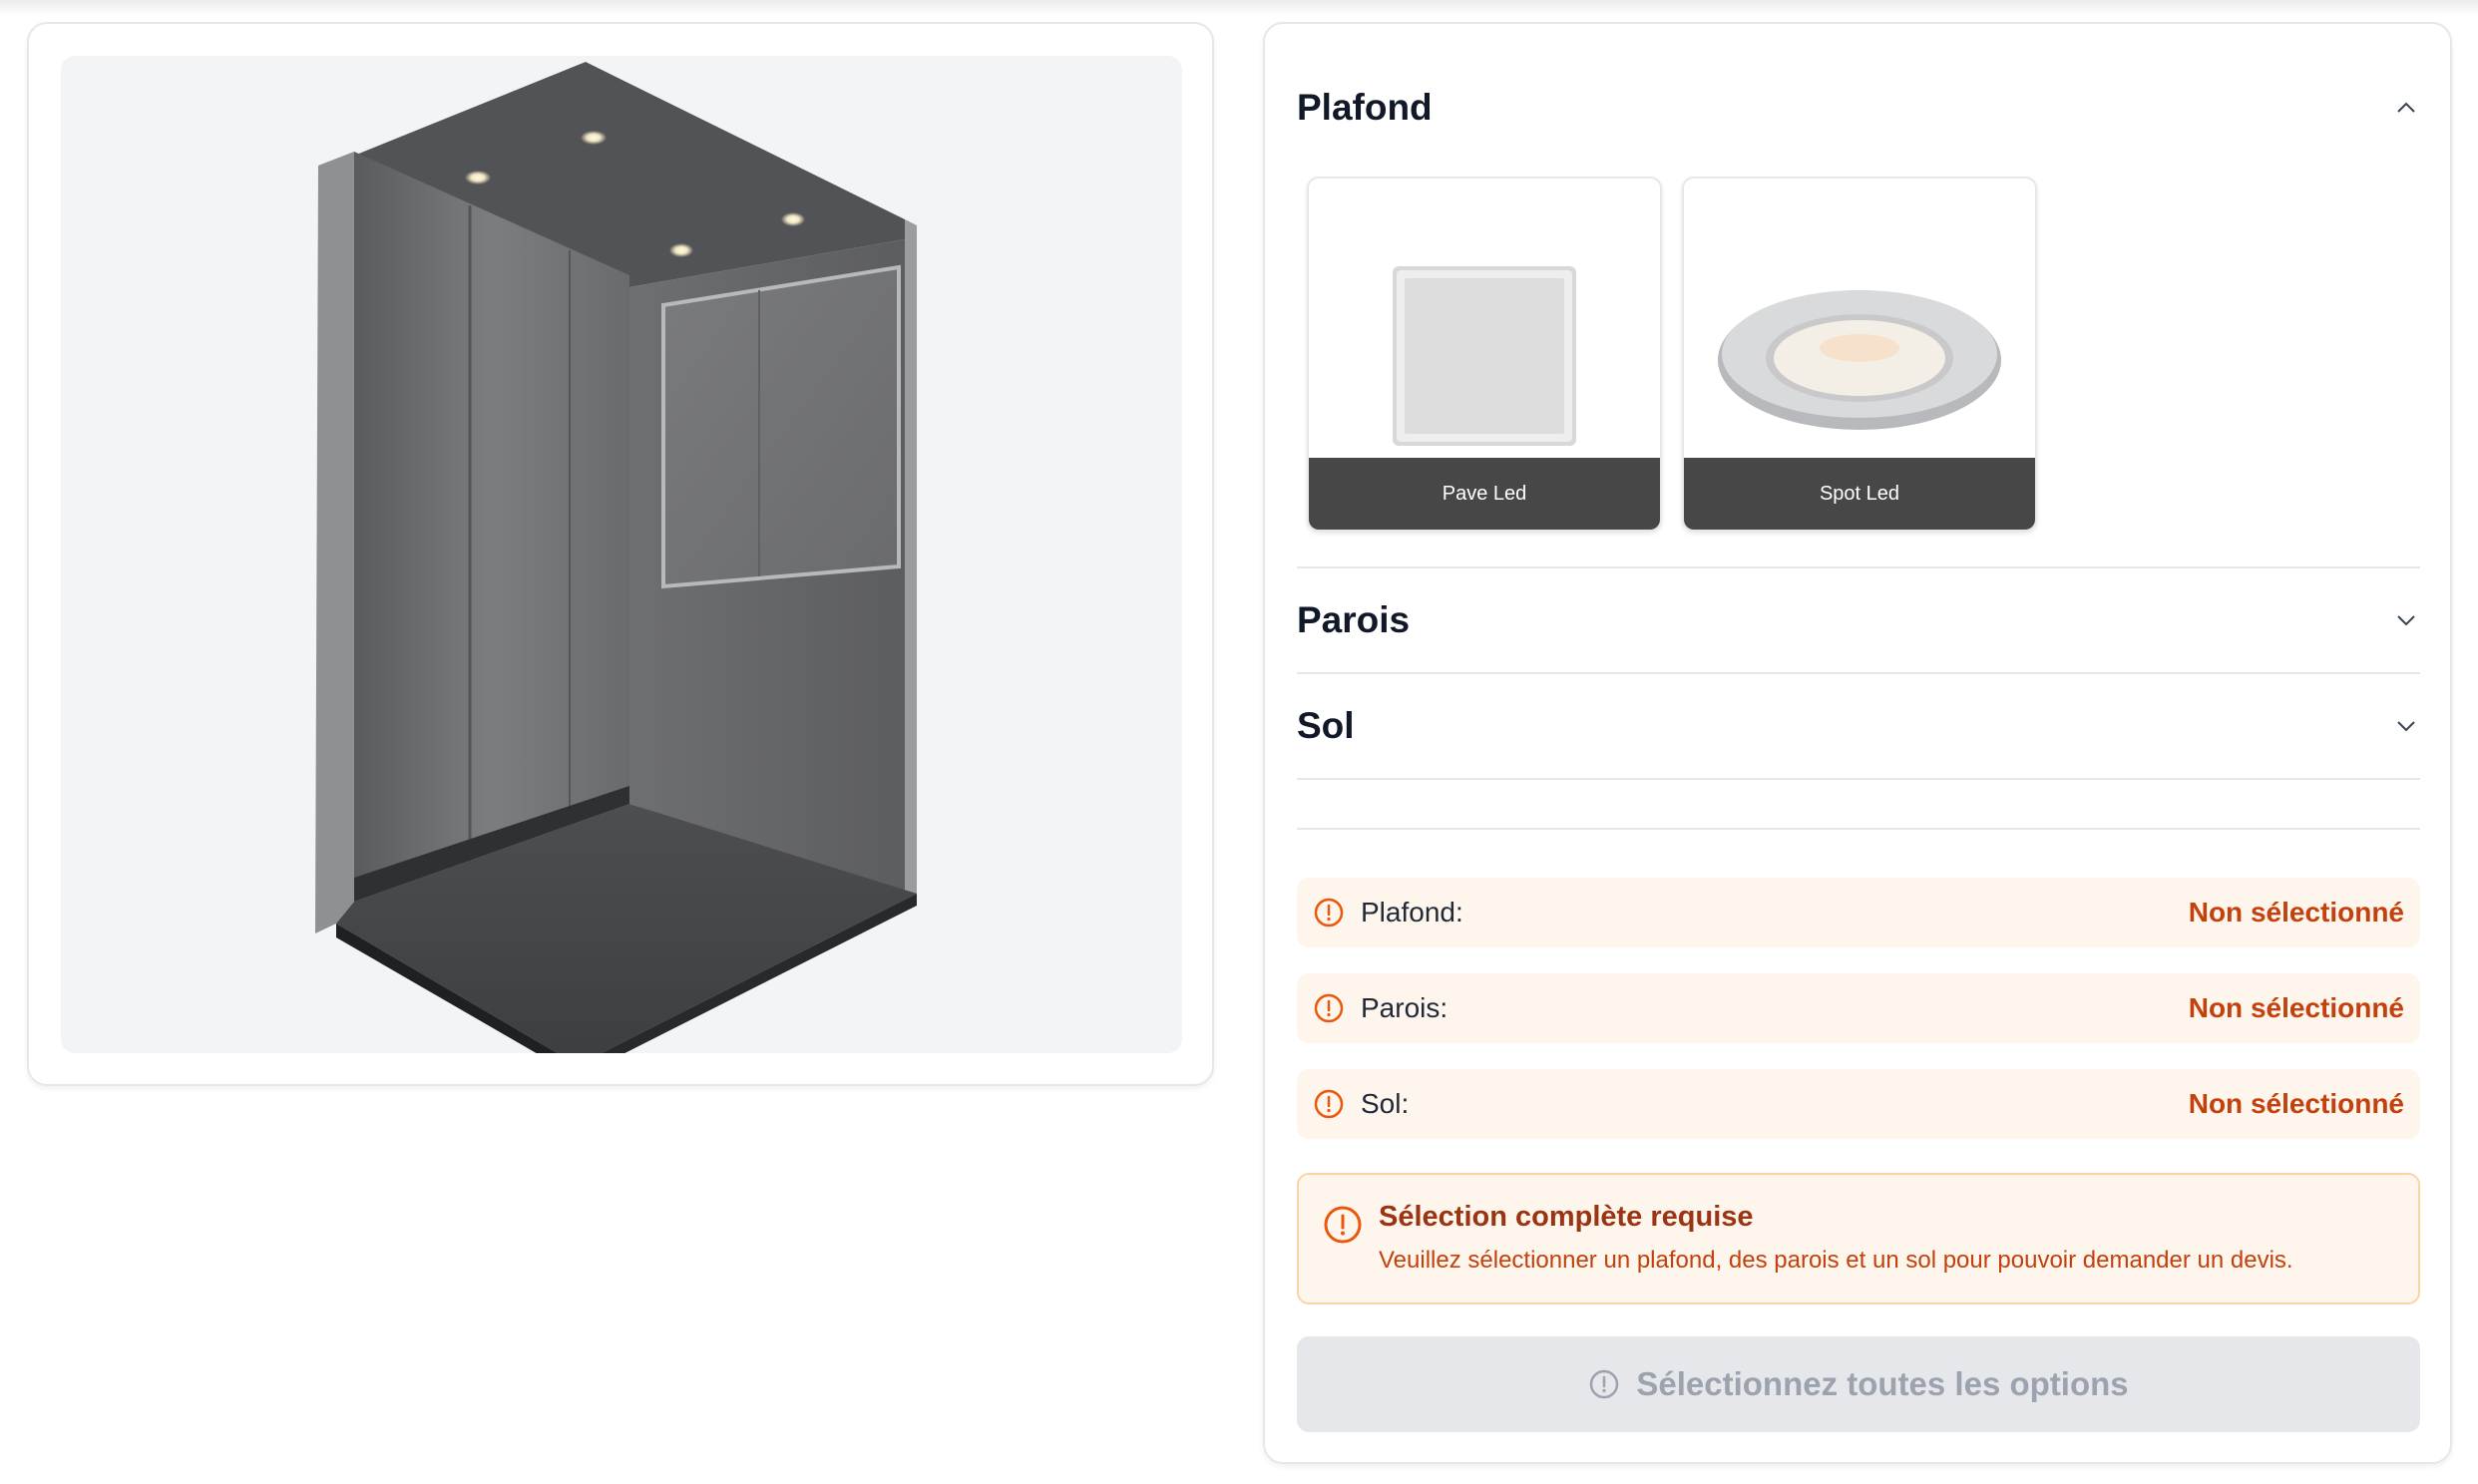 The width and height of the screenshot is (2478, 1484). Describe the element at coordinates (2406, 108) in the screenshot. I see `chevron-up-icon` at that location.